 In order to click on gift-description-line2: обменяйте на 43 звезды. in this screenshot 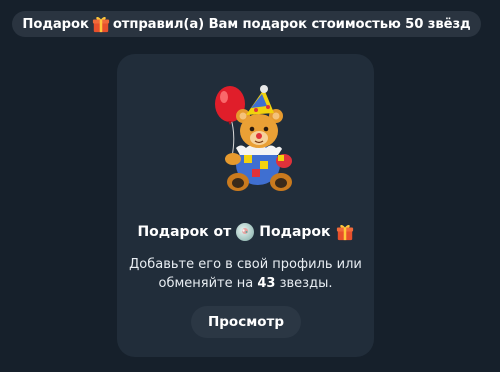, I will do `click(245, 283)`.